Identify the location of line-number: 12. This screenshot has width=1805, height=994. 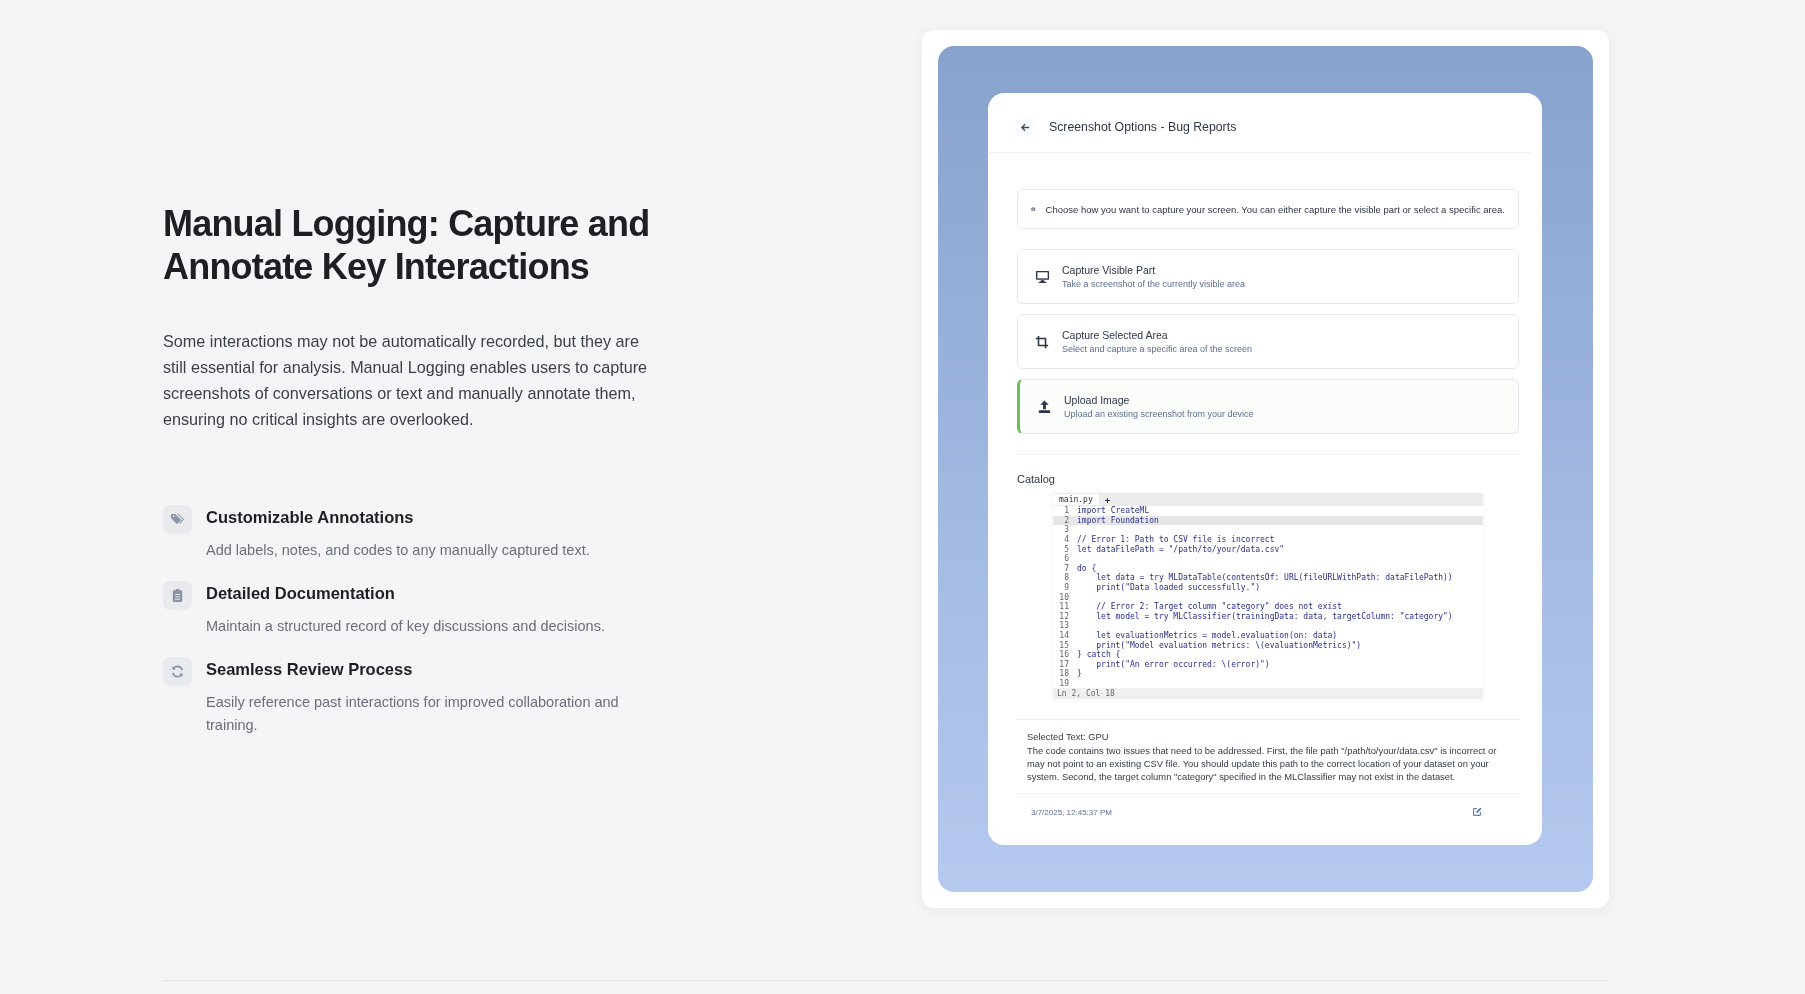
(1064, 616).